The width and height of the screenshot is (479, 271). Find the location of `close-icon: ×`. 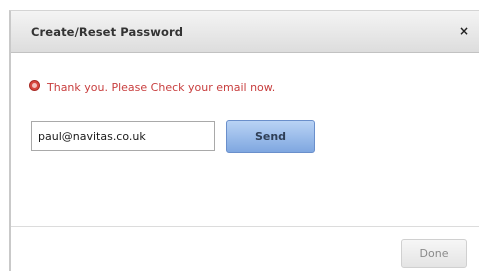

close-icon: × is located at coordinates (464, 31).